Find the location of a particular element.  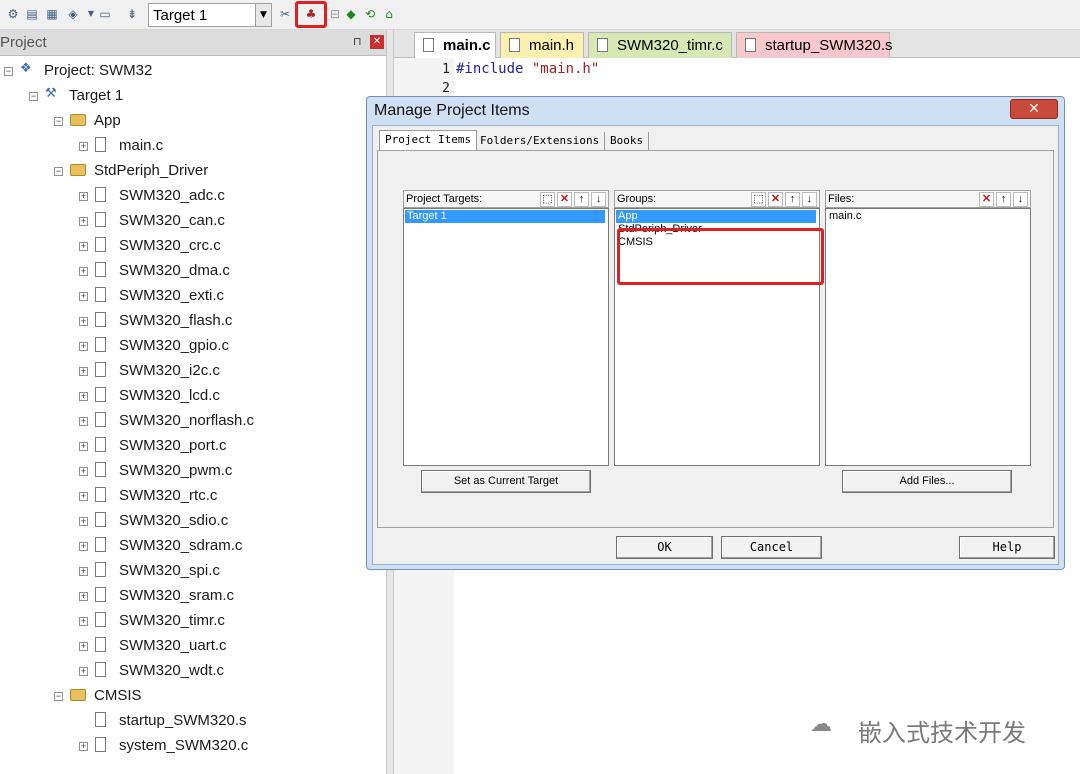

tree-item-label: startup_SWM320.s is located at coordinates (183, 720).